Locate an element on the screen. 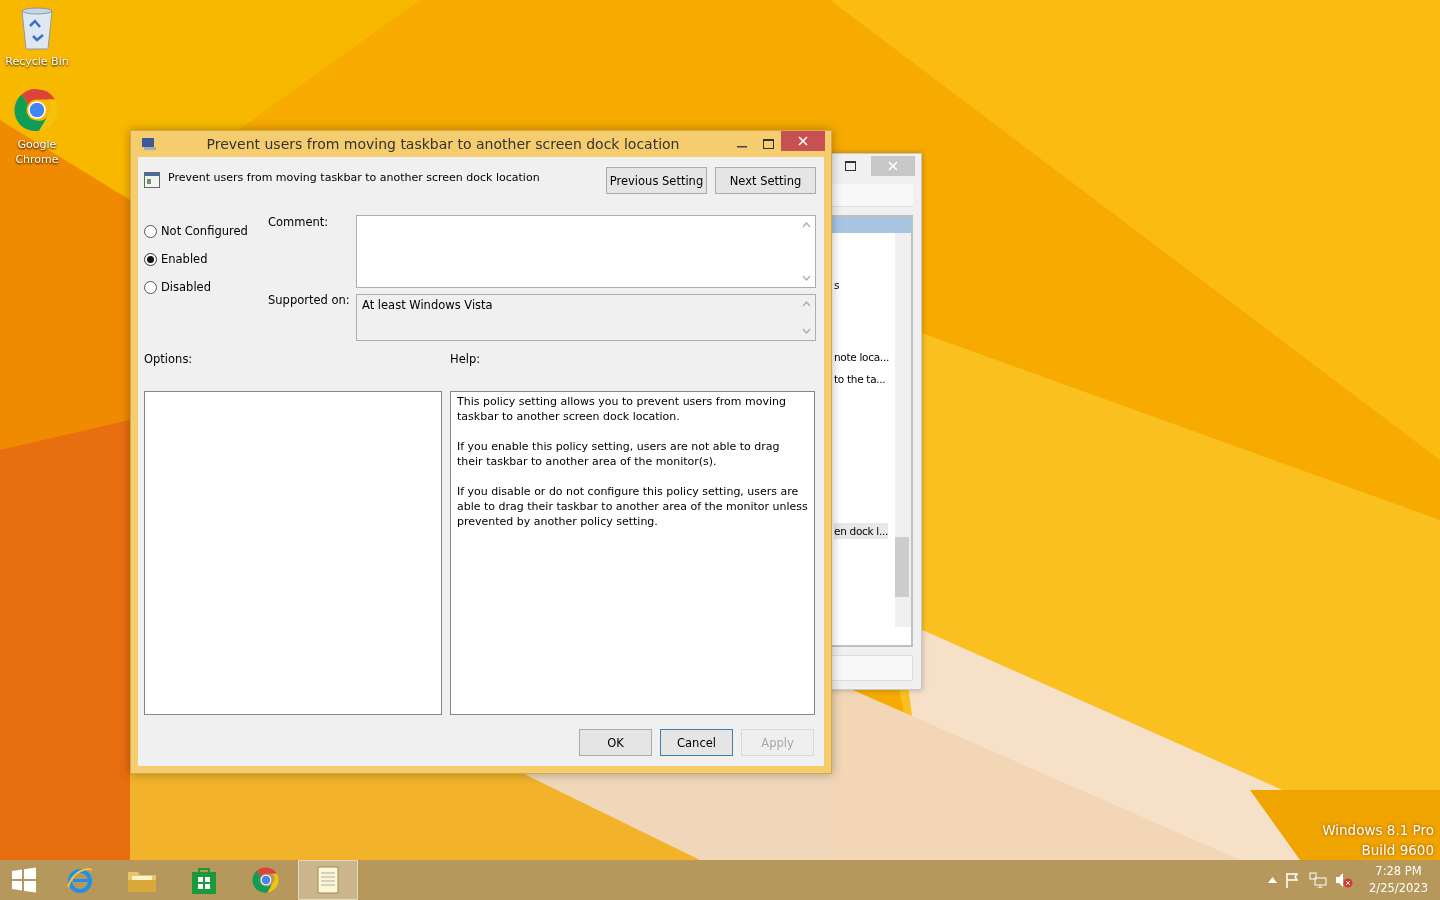 This screenshot has width=1440, height=900. os-edition-text: Build 9600 is located at coordinates (1397, 850).